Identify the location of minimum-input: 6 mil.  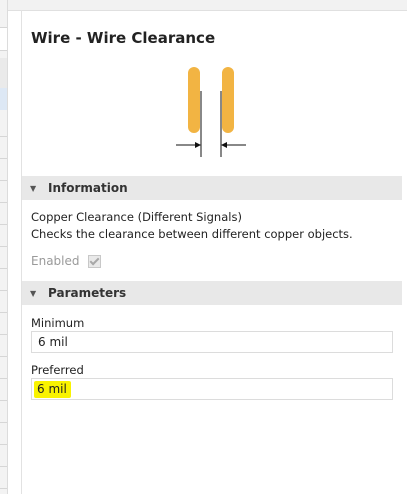
(212, 342).